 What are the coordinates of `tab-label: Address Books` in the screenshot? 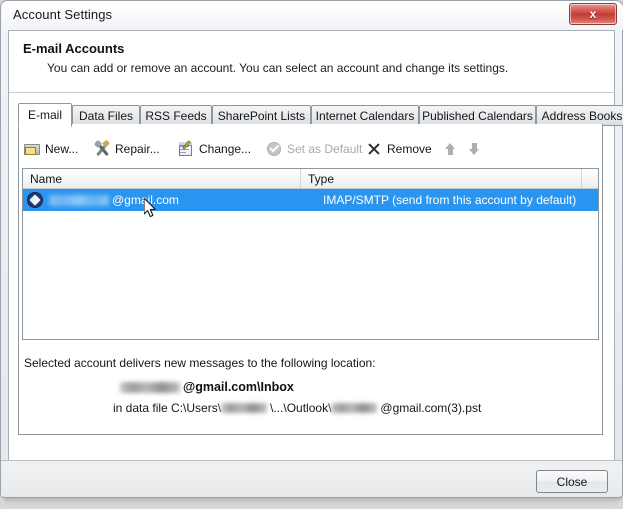 It's located at (582, 115).